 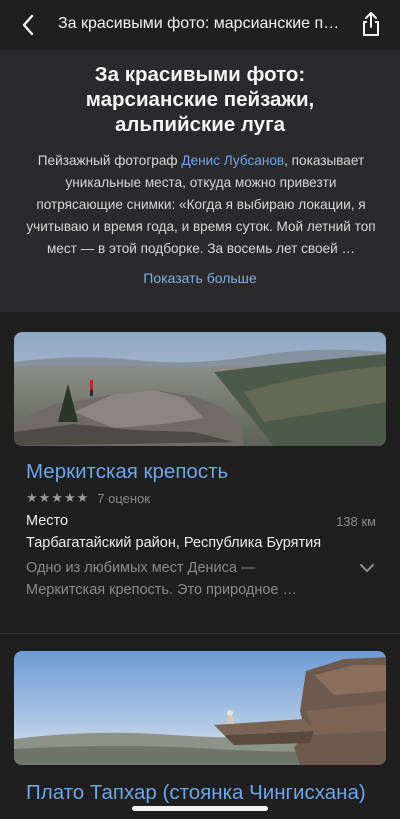 I want to click on chevron-left-icon, so click(x=28, y=25).